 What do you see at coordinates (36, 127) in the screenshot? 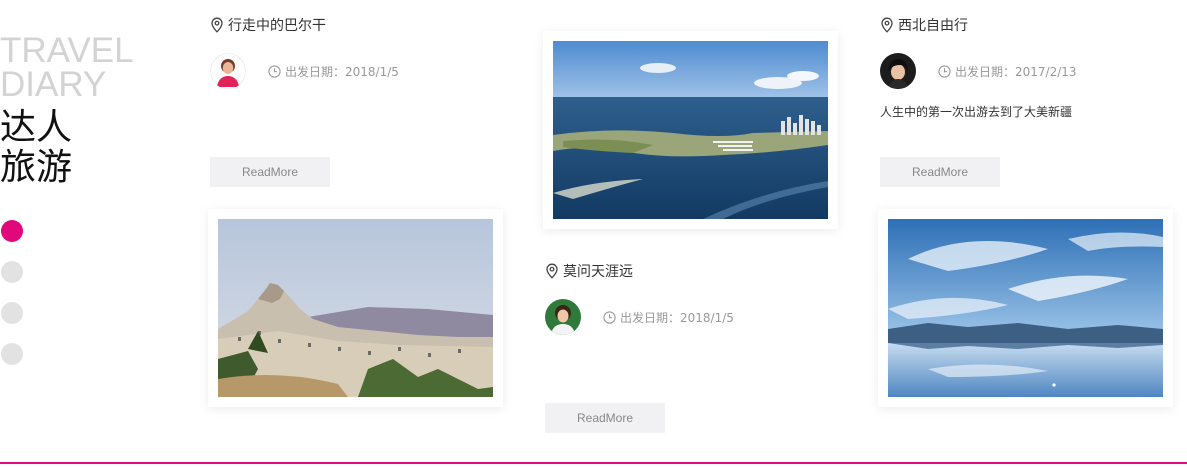
I see `heading-chinese-line1: 达人` at bounding box center [36, 127].